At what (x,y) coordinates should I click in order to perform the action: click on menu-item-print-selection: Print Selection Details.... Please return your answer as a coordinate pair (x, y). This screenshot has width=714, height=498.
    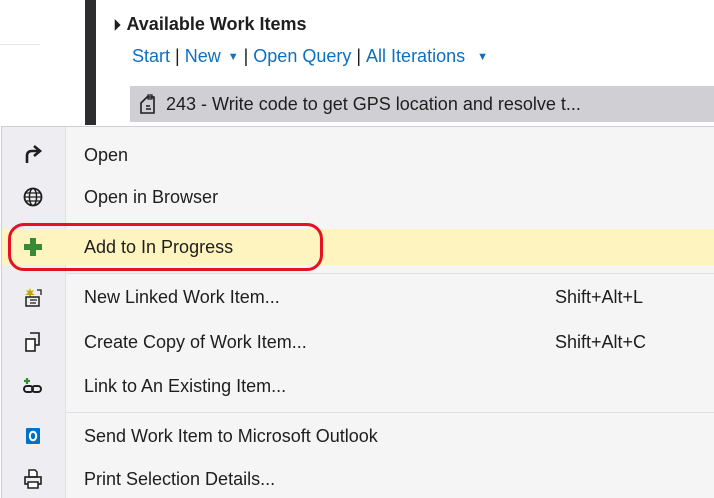
    Looking at the image, I should click on (358, 479).